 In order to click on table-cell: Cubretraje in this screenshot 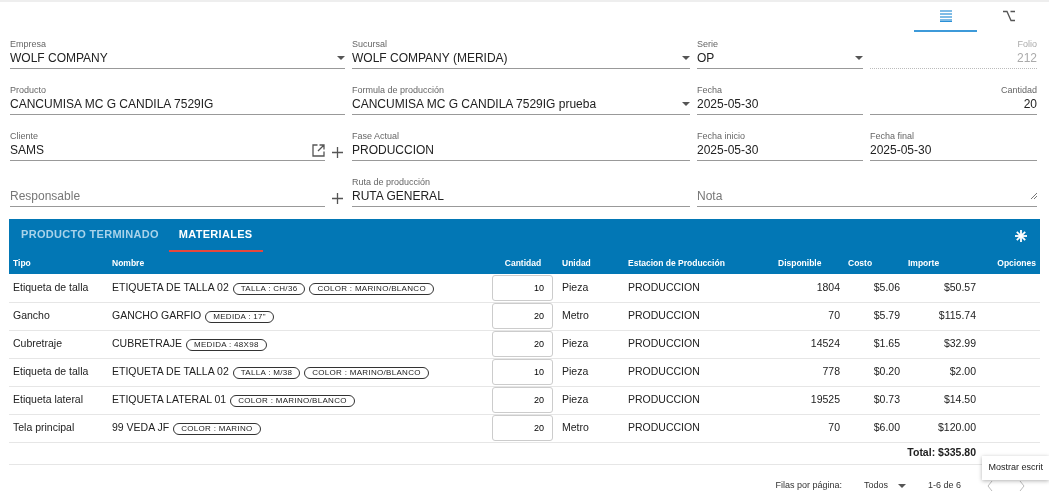, I will do `click(58, 344)`.